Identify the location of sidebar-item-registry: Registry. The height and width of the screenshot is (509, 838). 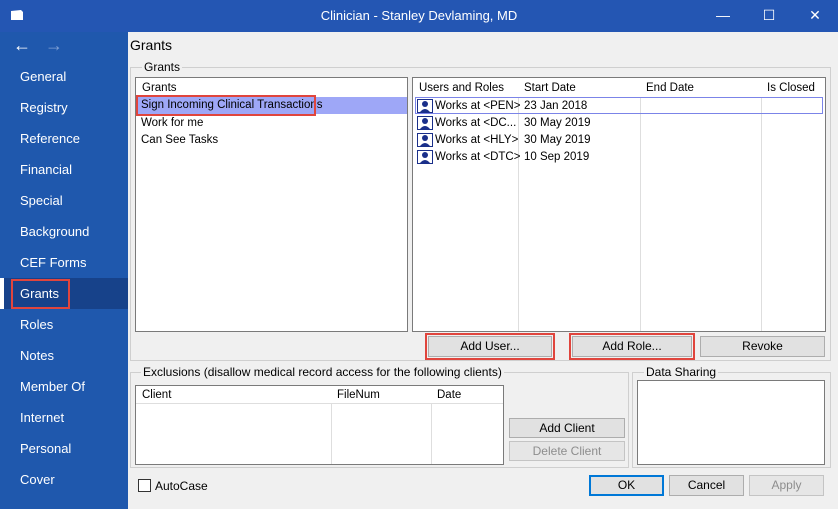
(64, 107).